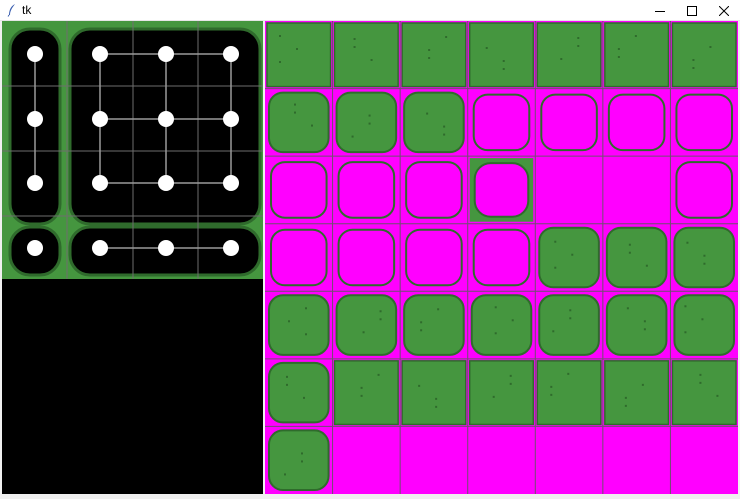 The height and width of the screenshot is (499, 740). Describe the element at coordinates (501, 190) in the screenshot. I see `tile-hole` at that location.